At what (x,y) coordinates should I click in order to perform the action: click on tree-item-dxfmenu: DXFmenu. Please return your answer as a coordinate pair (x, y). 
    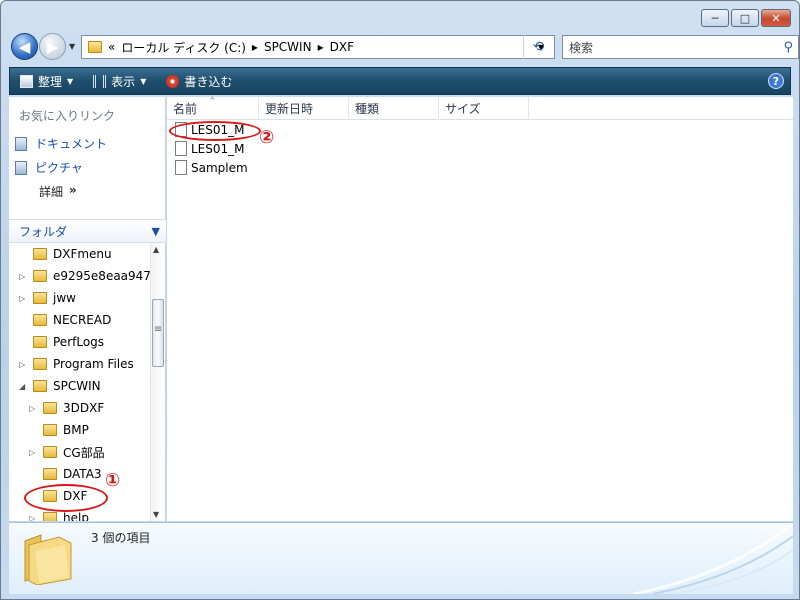
    Looking at the image, I should click on (65, 254).